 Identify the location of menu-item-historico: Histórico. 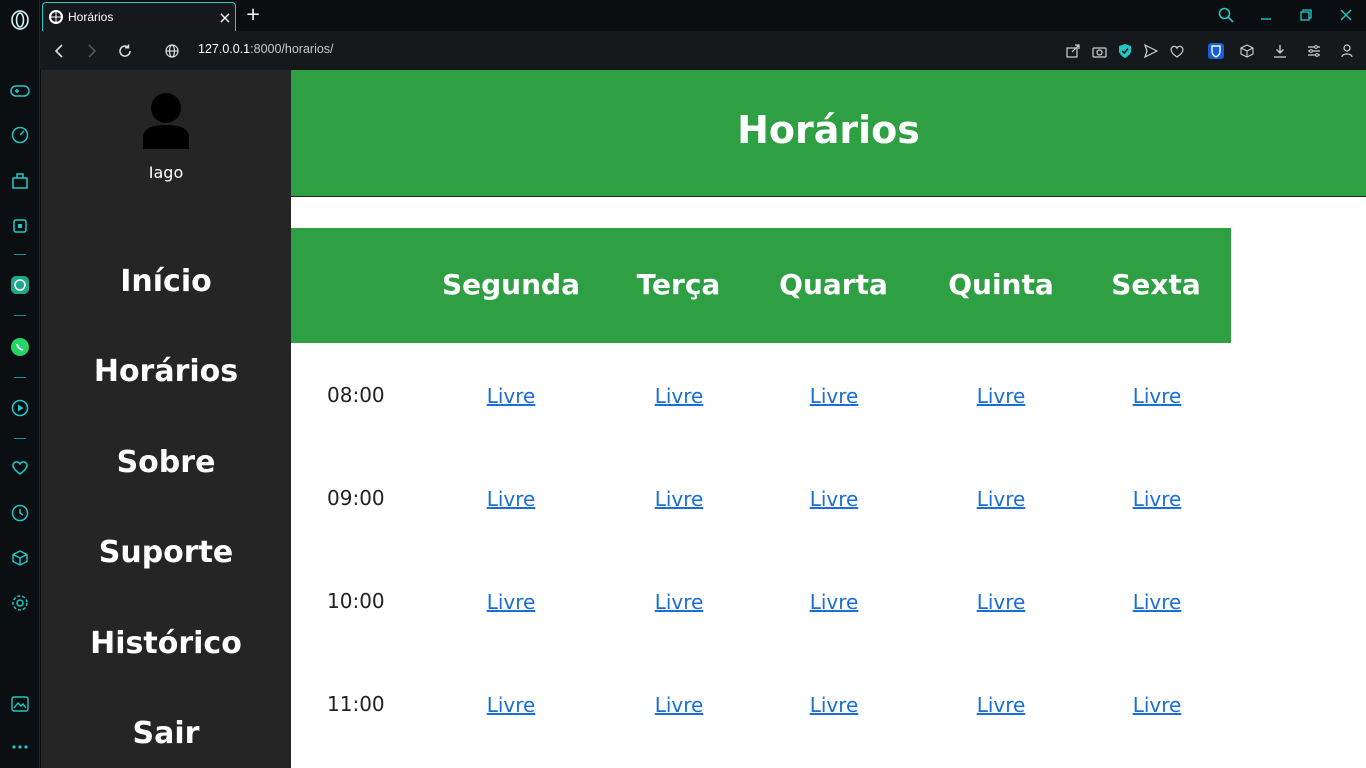
(166, 643).